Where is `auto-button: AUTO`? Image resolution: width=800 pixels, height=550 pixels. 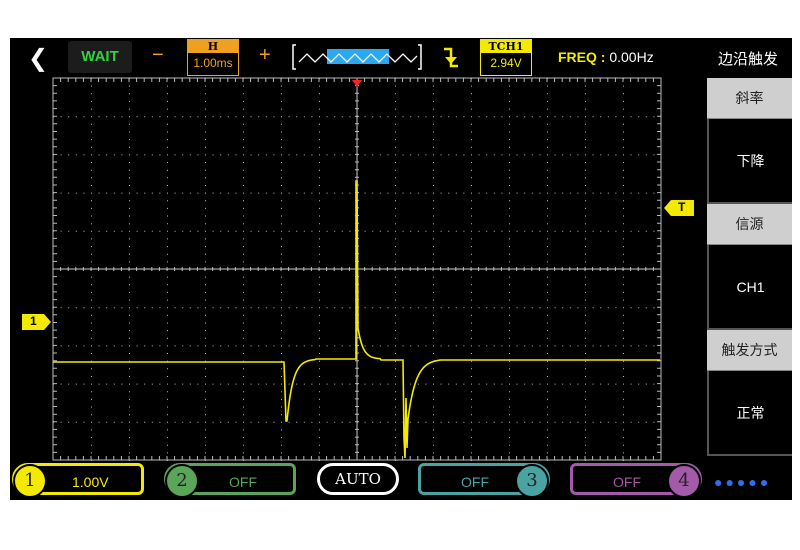
auto-button: AUTO is located at coordinates (358, 479).